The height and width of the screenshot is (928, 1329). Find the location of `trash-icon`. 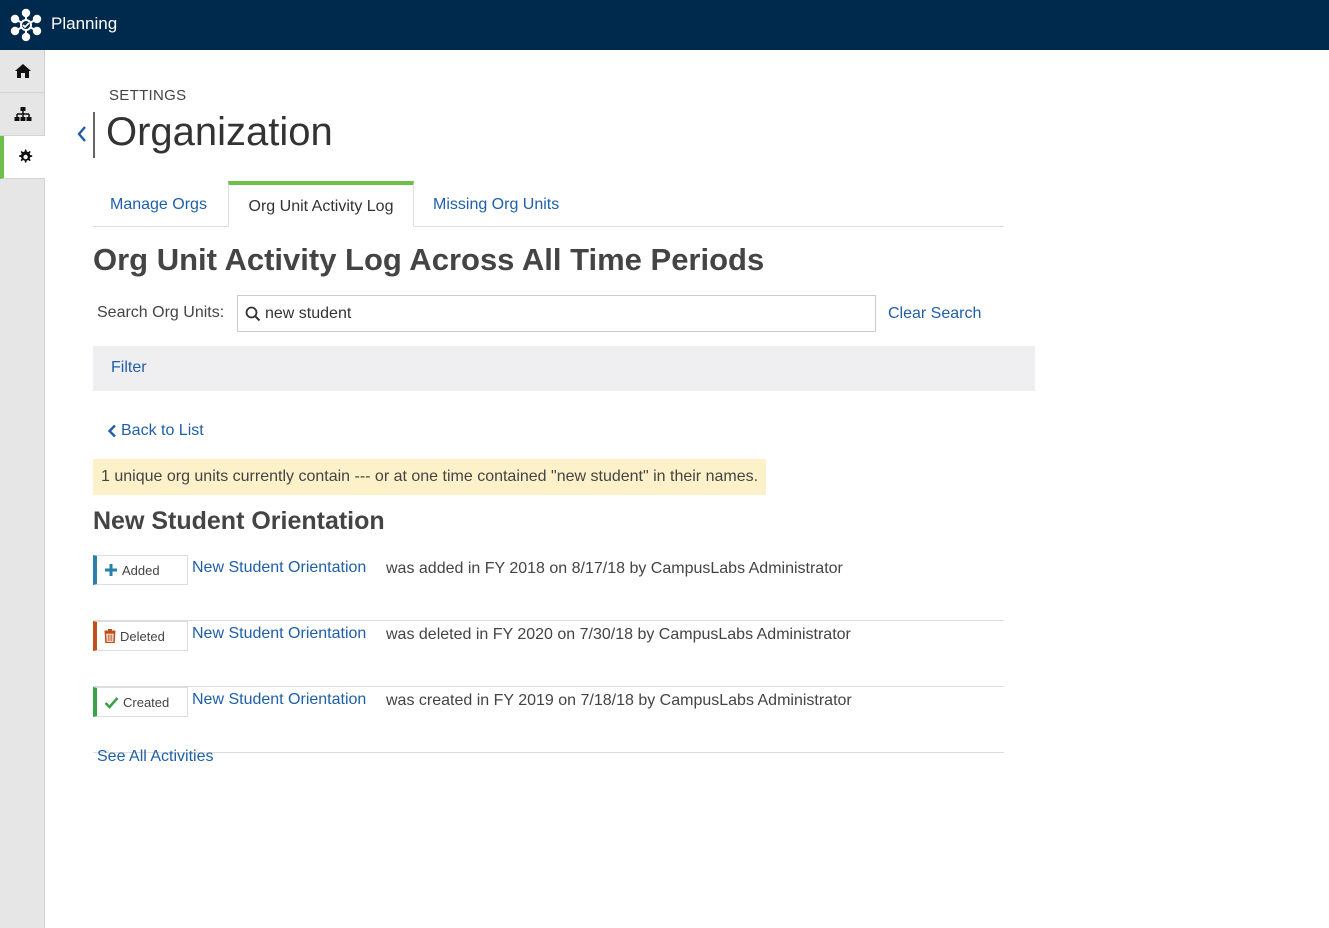

trash-icon is located at coordinates (110, 636).